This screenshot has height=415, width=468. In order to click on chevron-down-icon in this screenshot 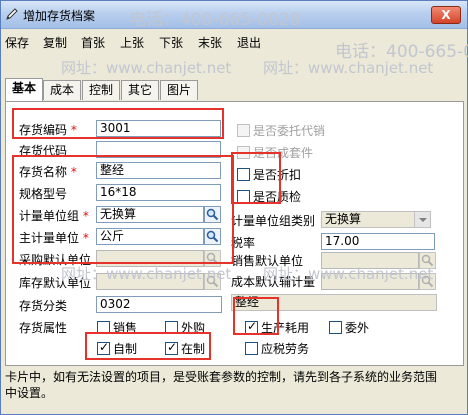, I will do `click(423, 220)`.